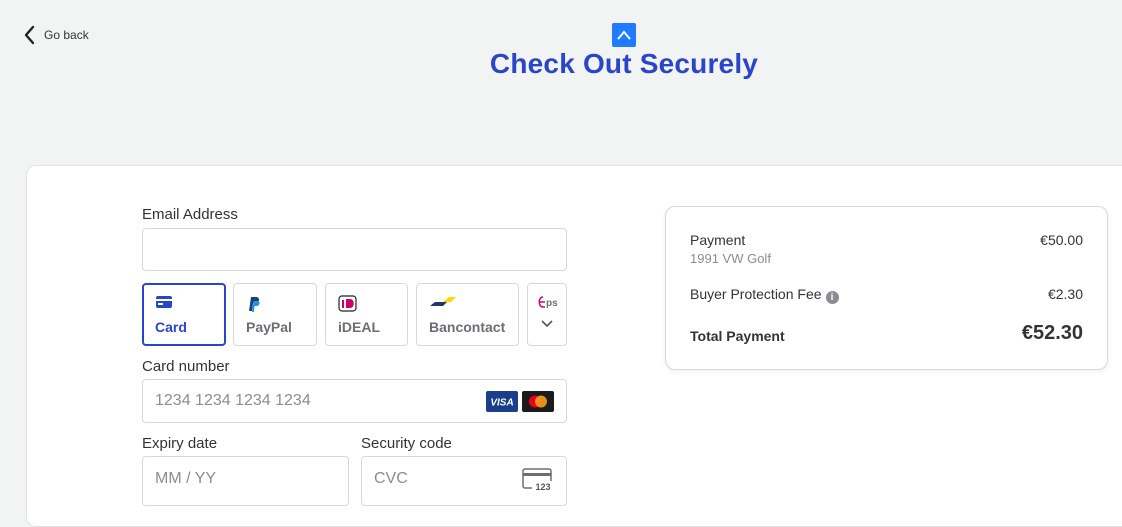 Image resolution: width=1122 pixels, height=527 pixels. I want to click on total-amount: €52.30, so click(1052, 333).